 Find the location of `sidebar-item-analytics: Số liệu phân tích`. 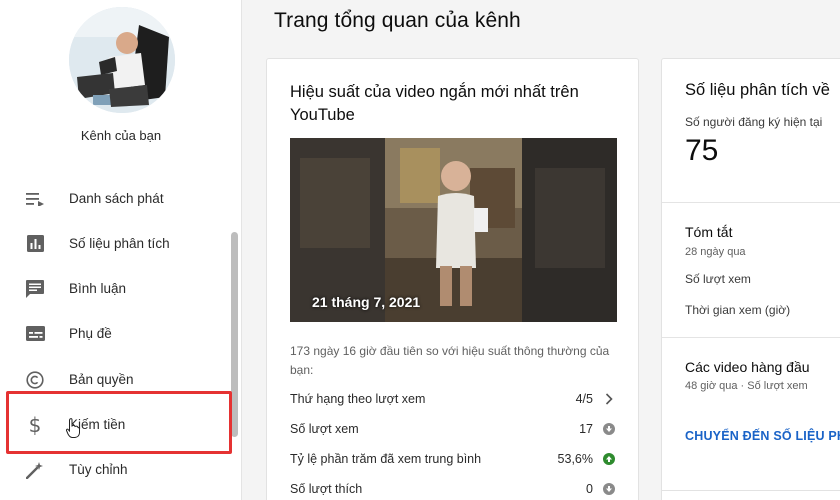

sidebar-item-analytics: Số liệu phân tích is located at coordinates (116, 243).